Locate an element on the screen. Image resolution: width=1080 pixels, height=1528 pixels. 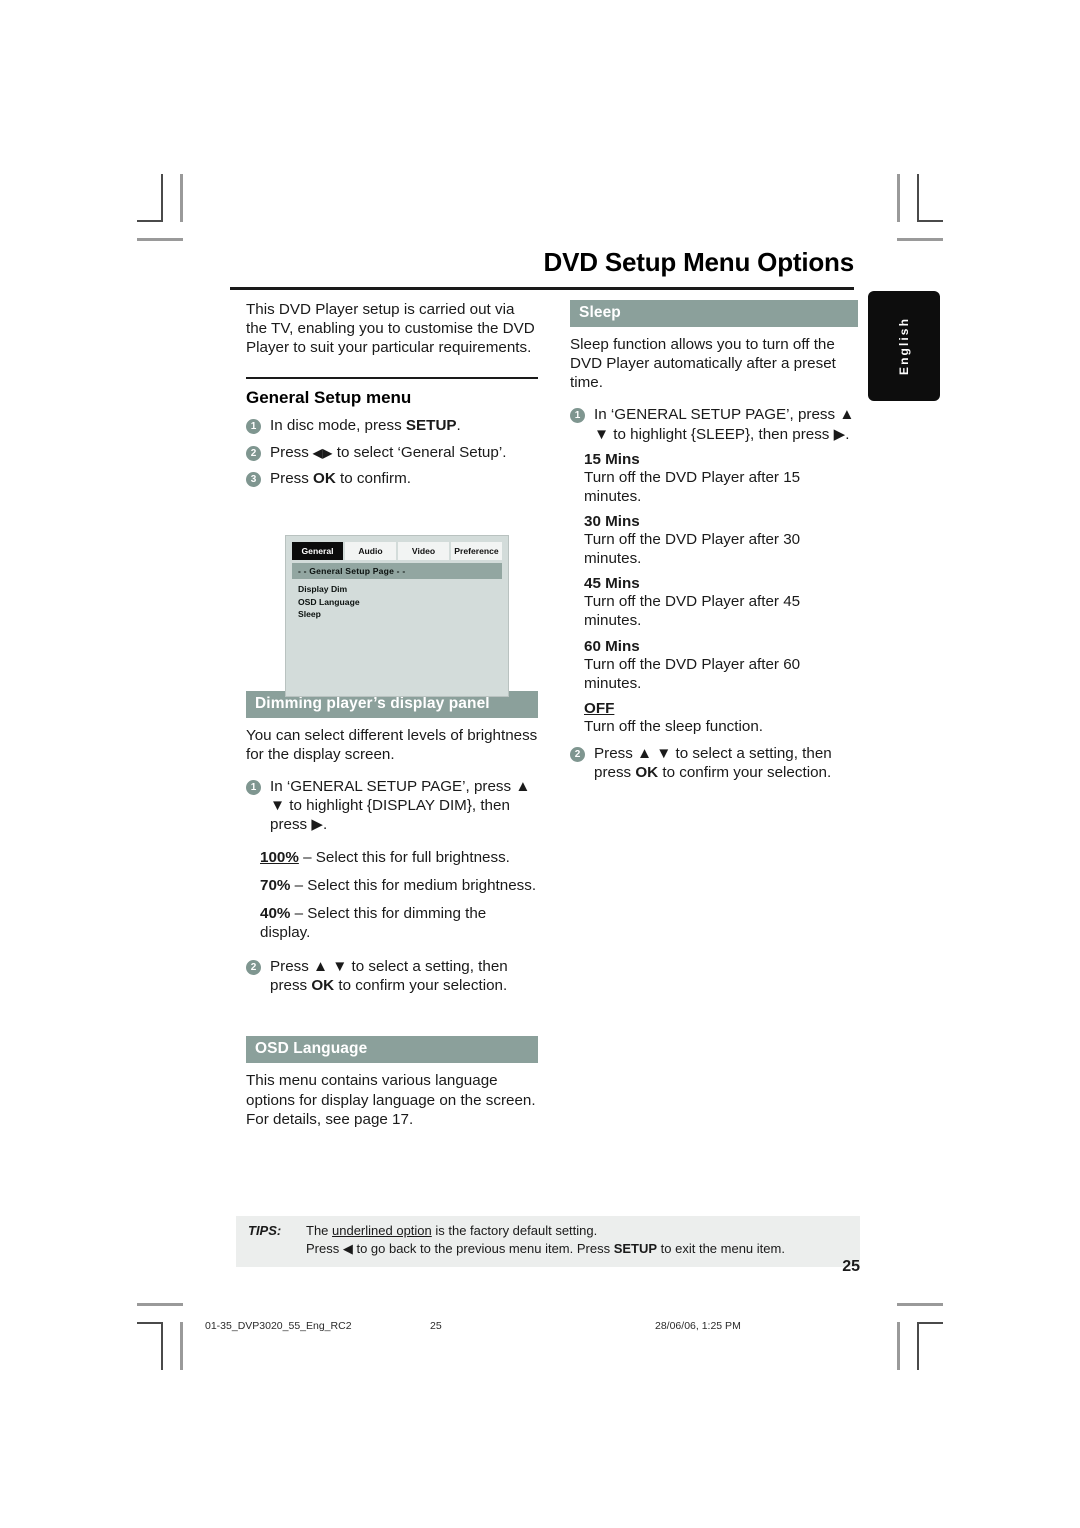
dimming-option-desc: – Select this for full brightness. is located at coordinates (404, 857).